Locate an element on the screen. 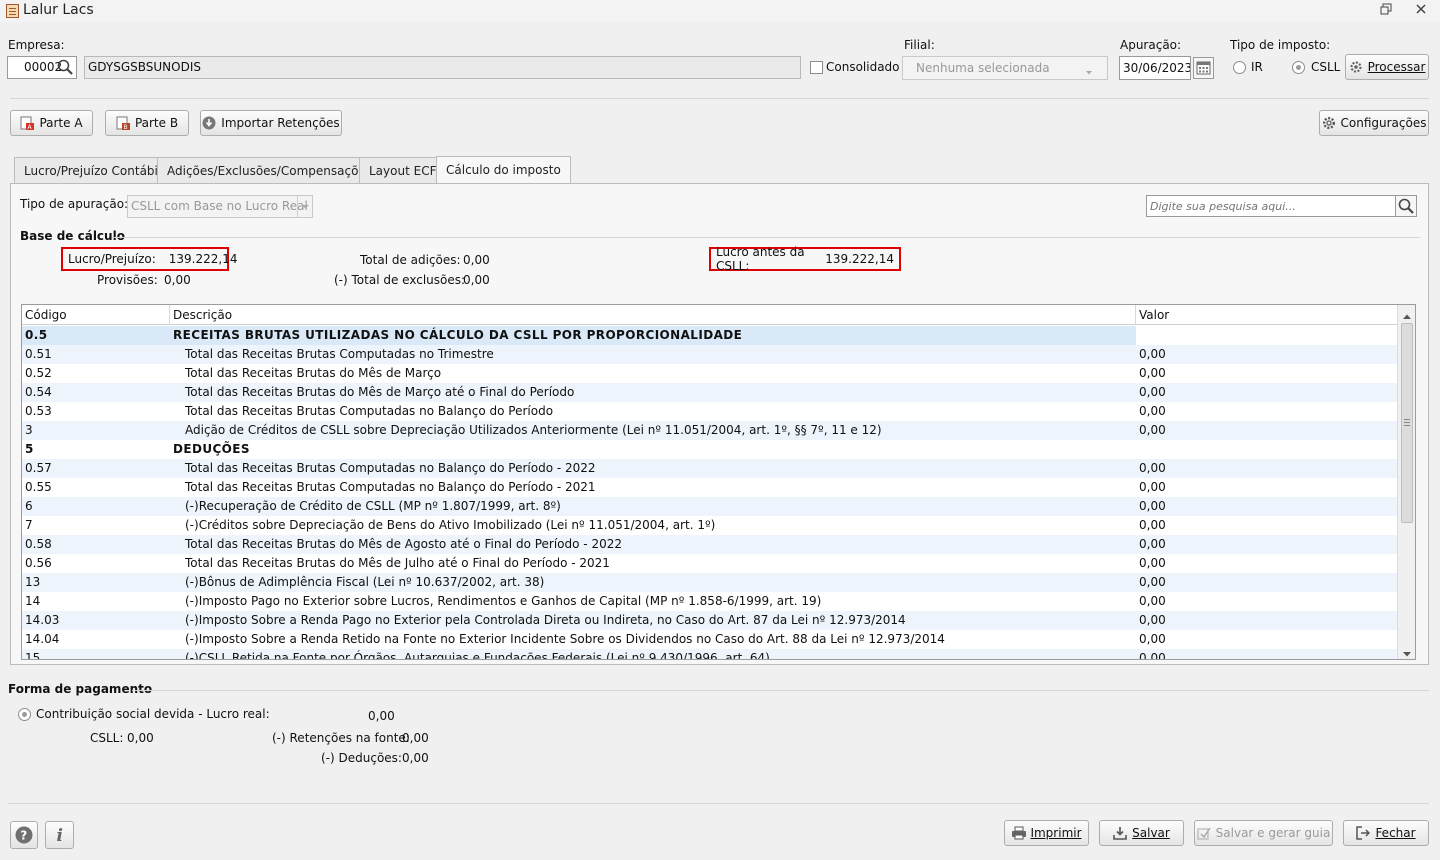  empresa-name-field: GDYSGSBSUNODIS is located at coordinates (442, 67).